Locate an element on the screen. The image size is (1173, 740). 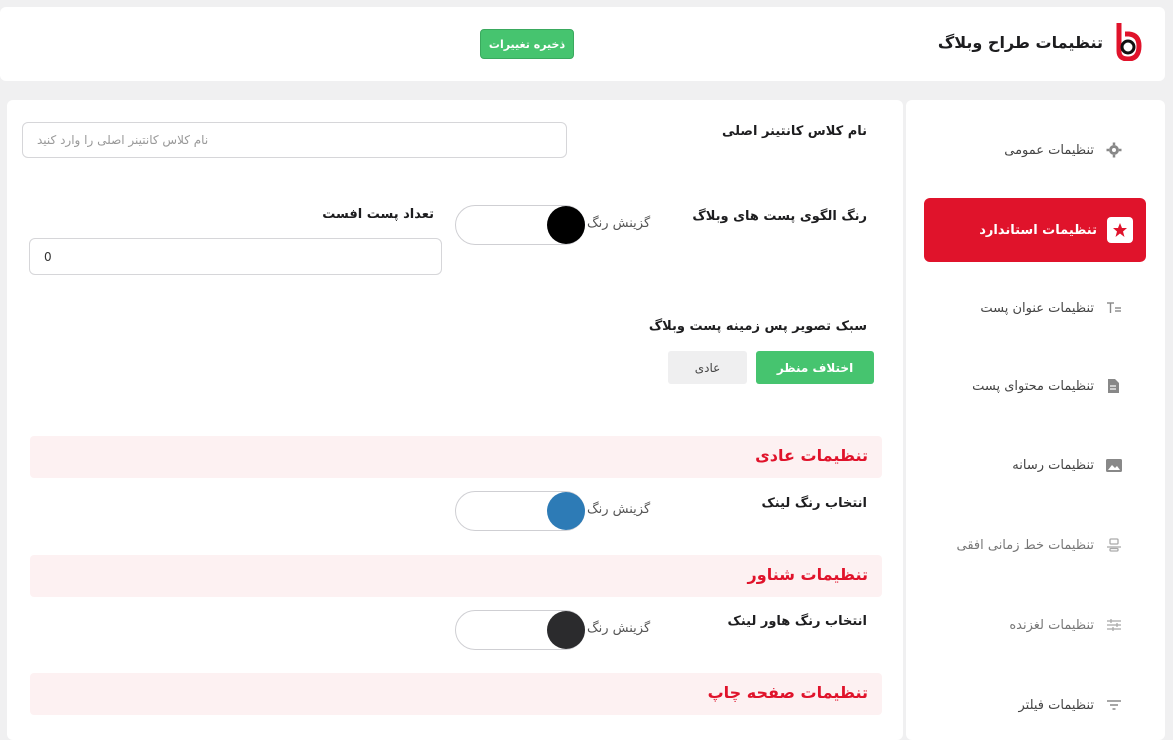
sidebar-item-standard: تنظیمات استاندارد is located at coordinates (1035, 230).